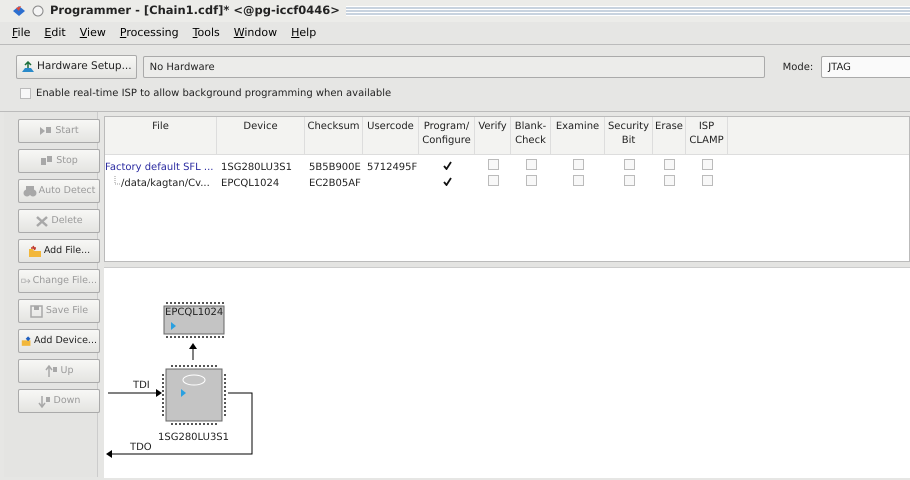  What do you see at coordinates (865, 67) in the screenshot?
I see `mode-dropdown: JTAG` at bounding box center [865, 67].